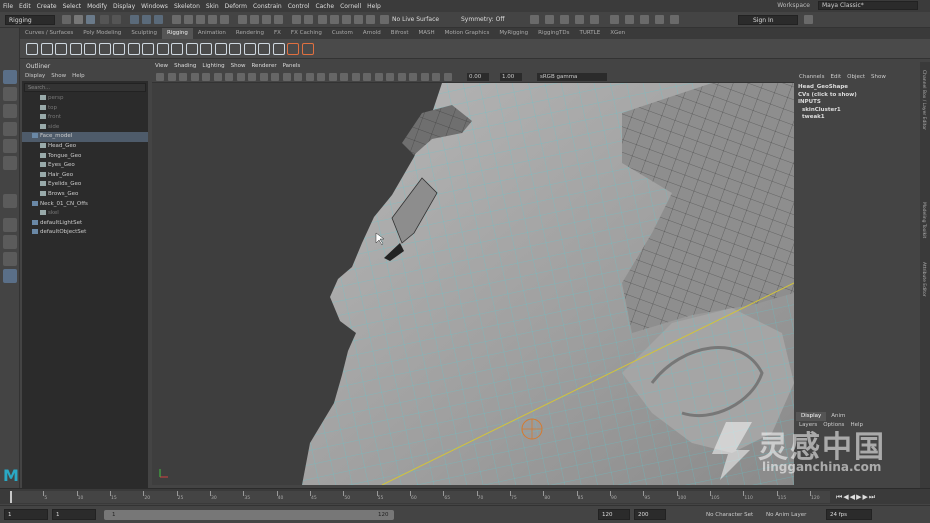 This screenshot has width=930, height=523. I want to click on scale-tool-icon, so click(10, 163).